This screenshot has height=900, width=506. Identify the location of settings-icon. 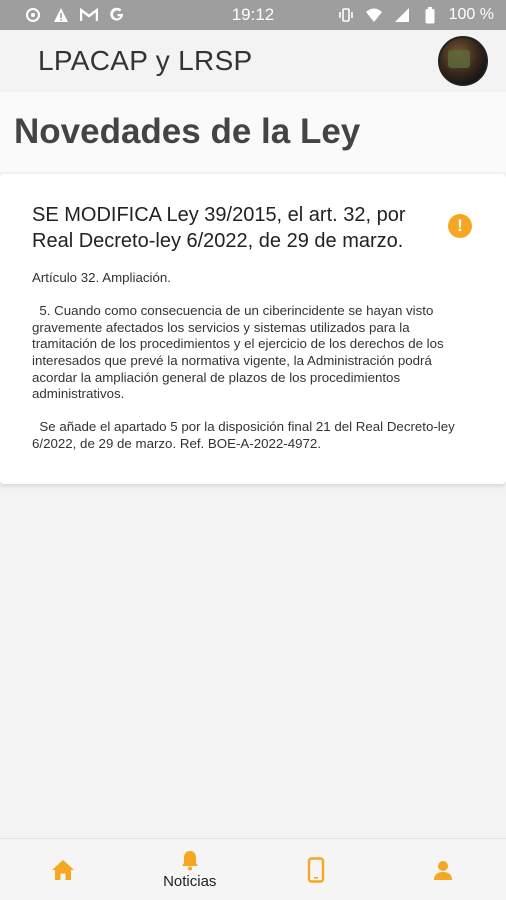
(33, 15).